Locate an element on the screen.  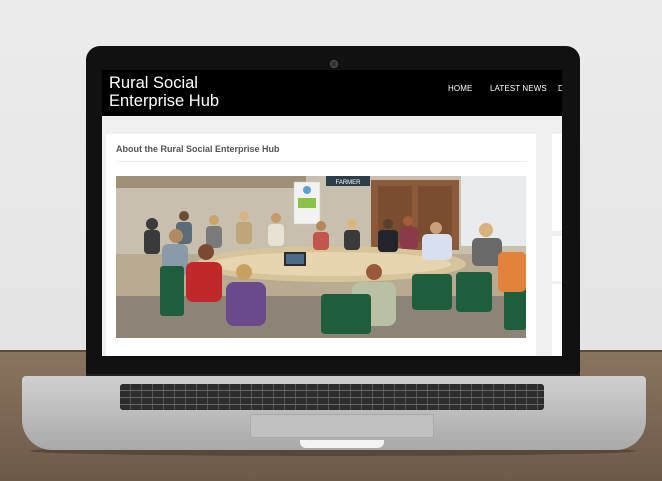
site-title-line-2: Enterprise Hub is located at coordinates (164, 101).